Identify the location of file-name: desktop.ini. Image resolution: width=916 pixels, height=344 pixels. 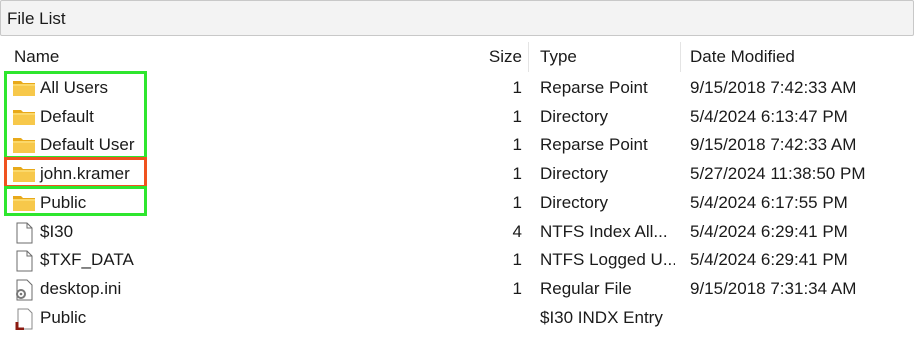
(81, 288).